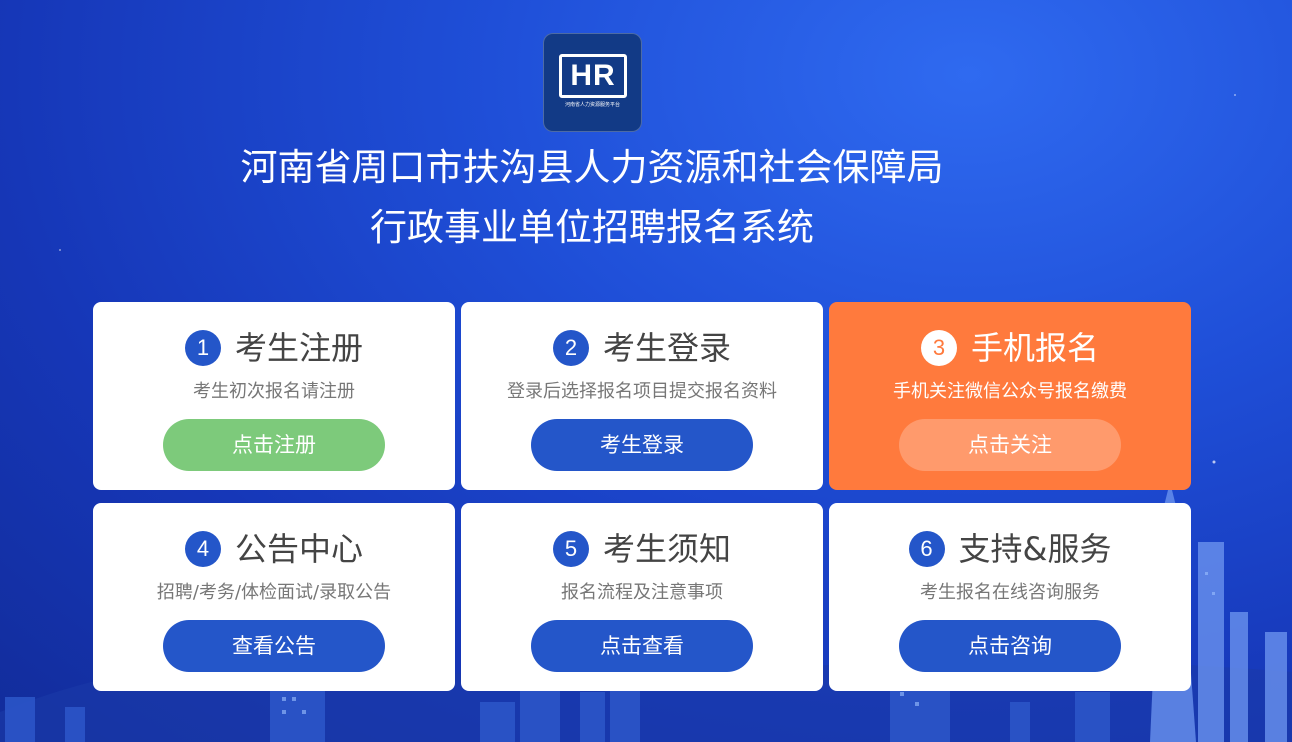 This screenshot has height=742, width=1292. I want to click on step-number-badge: 5, so click(570, 549).